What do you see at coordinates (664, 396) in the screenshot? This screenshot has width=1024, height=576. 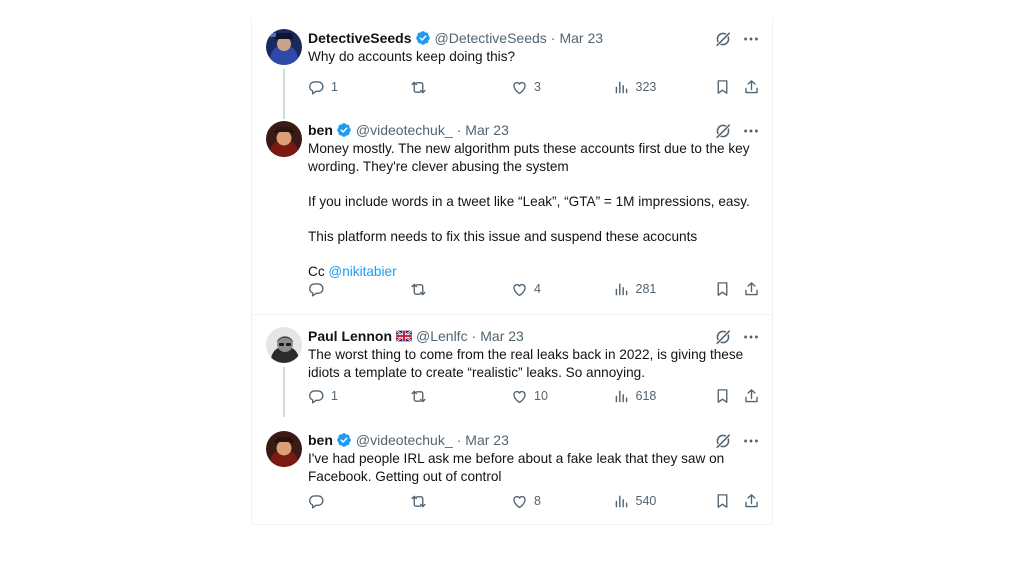 I see `views-button: 618` at bounding box center [664, 396].